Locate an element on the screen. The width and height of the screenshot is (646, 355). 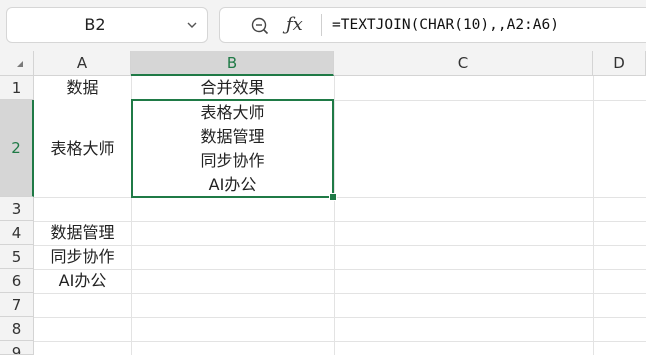
row-header-4: 4 is located at coordinates (17, 233).